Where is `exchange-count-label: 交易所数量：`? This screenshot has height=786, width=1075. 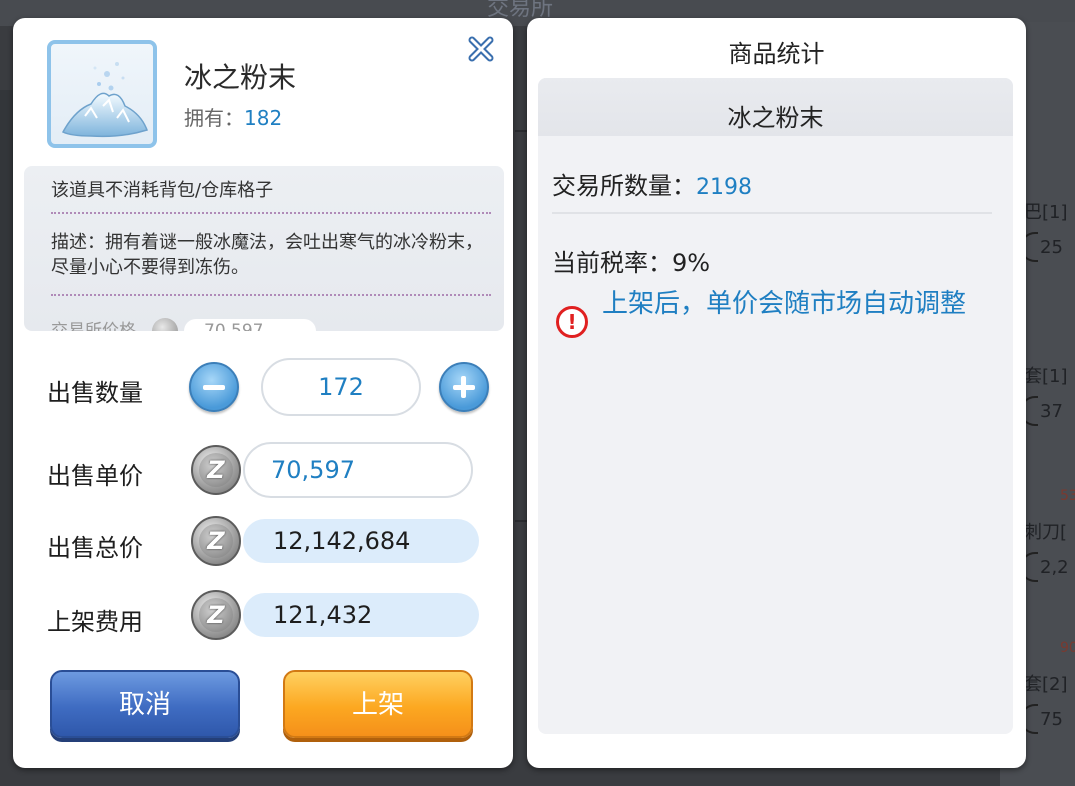 exchange-count-label: 交易所数量： is located at coordinates (624, 186).